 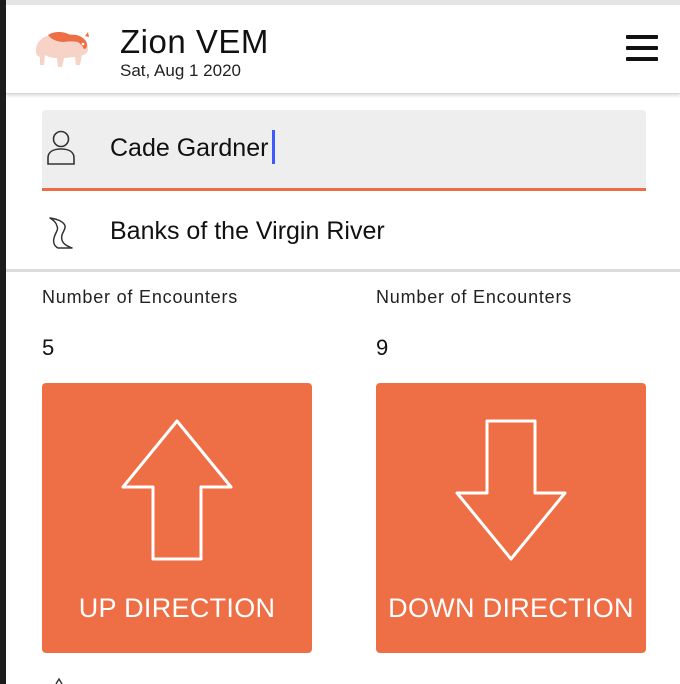 What do you see at coordinates (140, 297) in the screenshot?
I see `up-encounters-label: Number of Encounters` at bounding box center [140, 297].